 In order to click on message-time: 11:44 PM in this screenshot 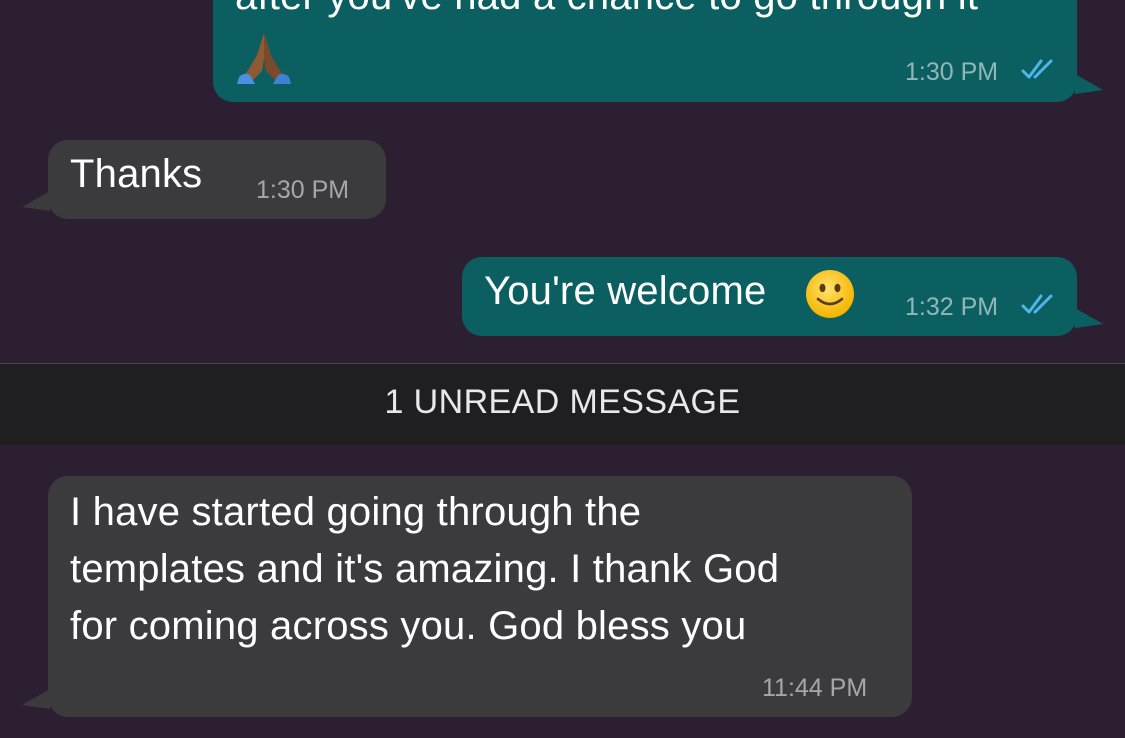, I will do `click(815, 688)`.